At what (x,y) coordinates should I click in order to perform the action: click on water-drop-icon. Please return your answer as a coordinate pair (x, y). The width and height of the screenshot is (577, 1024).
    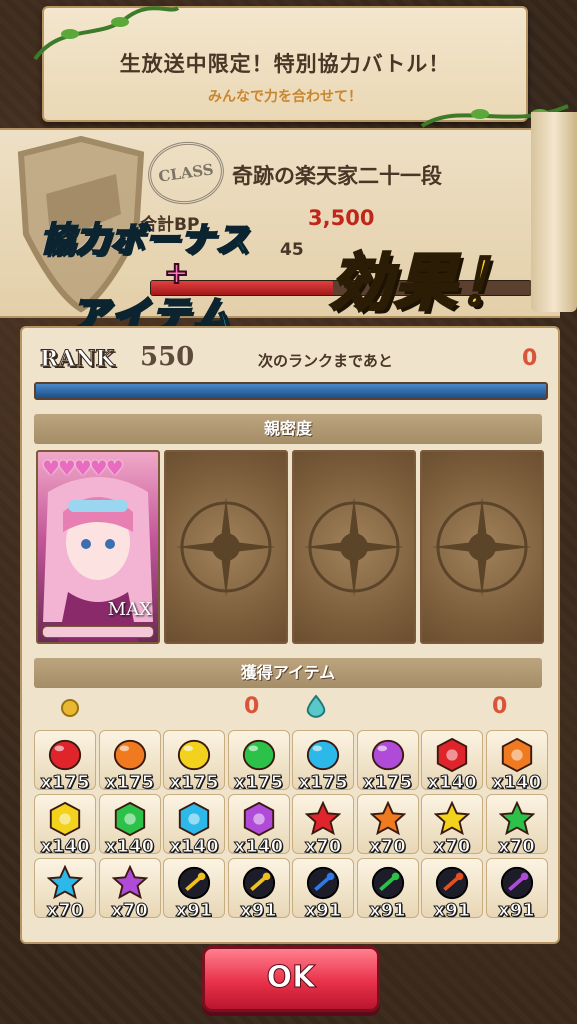
    Looking at the image, I should click on (316, 706).